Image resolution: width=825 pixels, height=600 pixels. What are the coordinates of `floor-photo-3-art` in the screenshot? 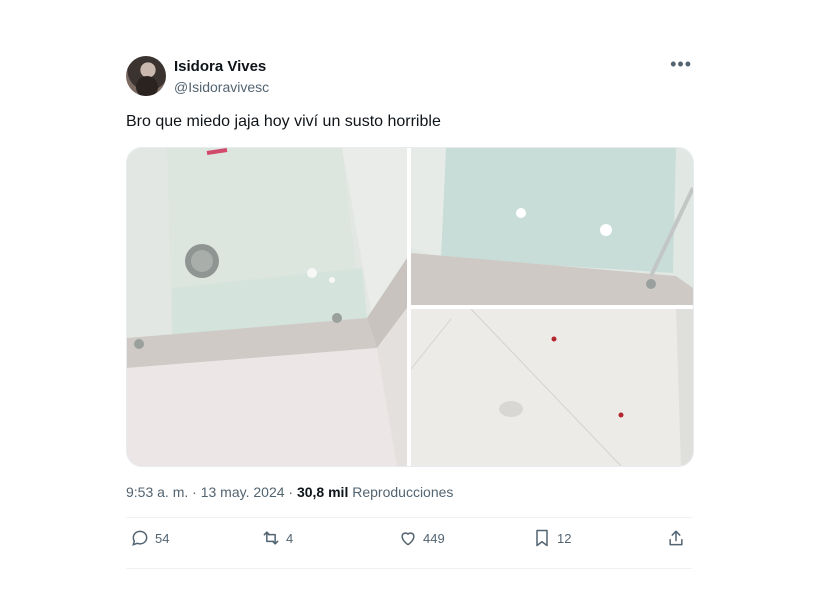 It's located at (552, 387).